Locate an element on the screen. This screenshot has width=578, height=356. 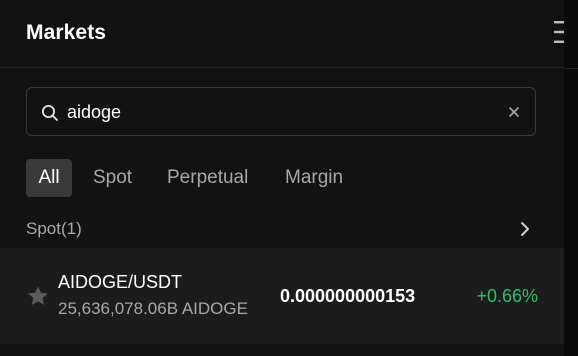
volume-text: 25,636,078.06B AIDOGE is located at coordinates (153, 308).